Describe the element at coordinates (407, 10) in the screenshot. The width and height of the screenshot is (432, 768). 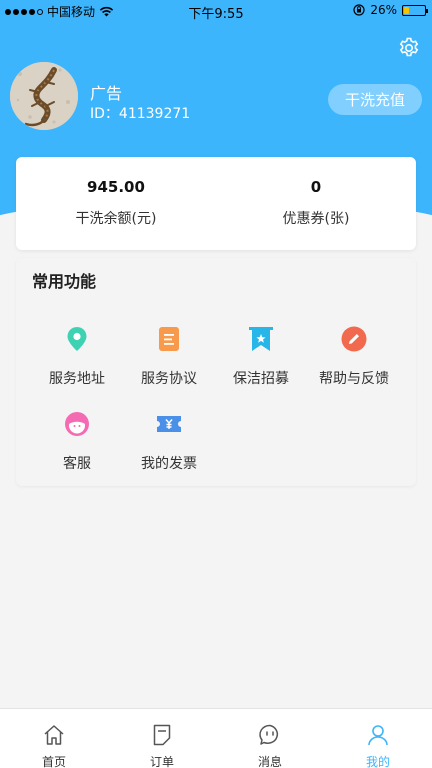
I see `battery-level` at that location.